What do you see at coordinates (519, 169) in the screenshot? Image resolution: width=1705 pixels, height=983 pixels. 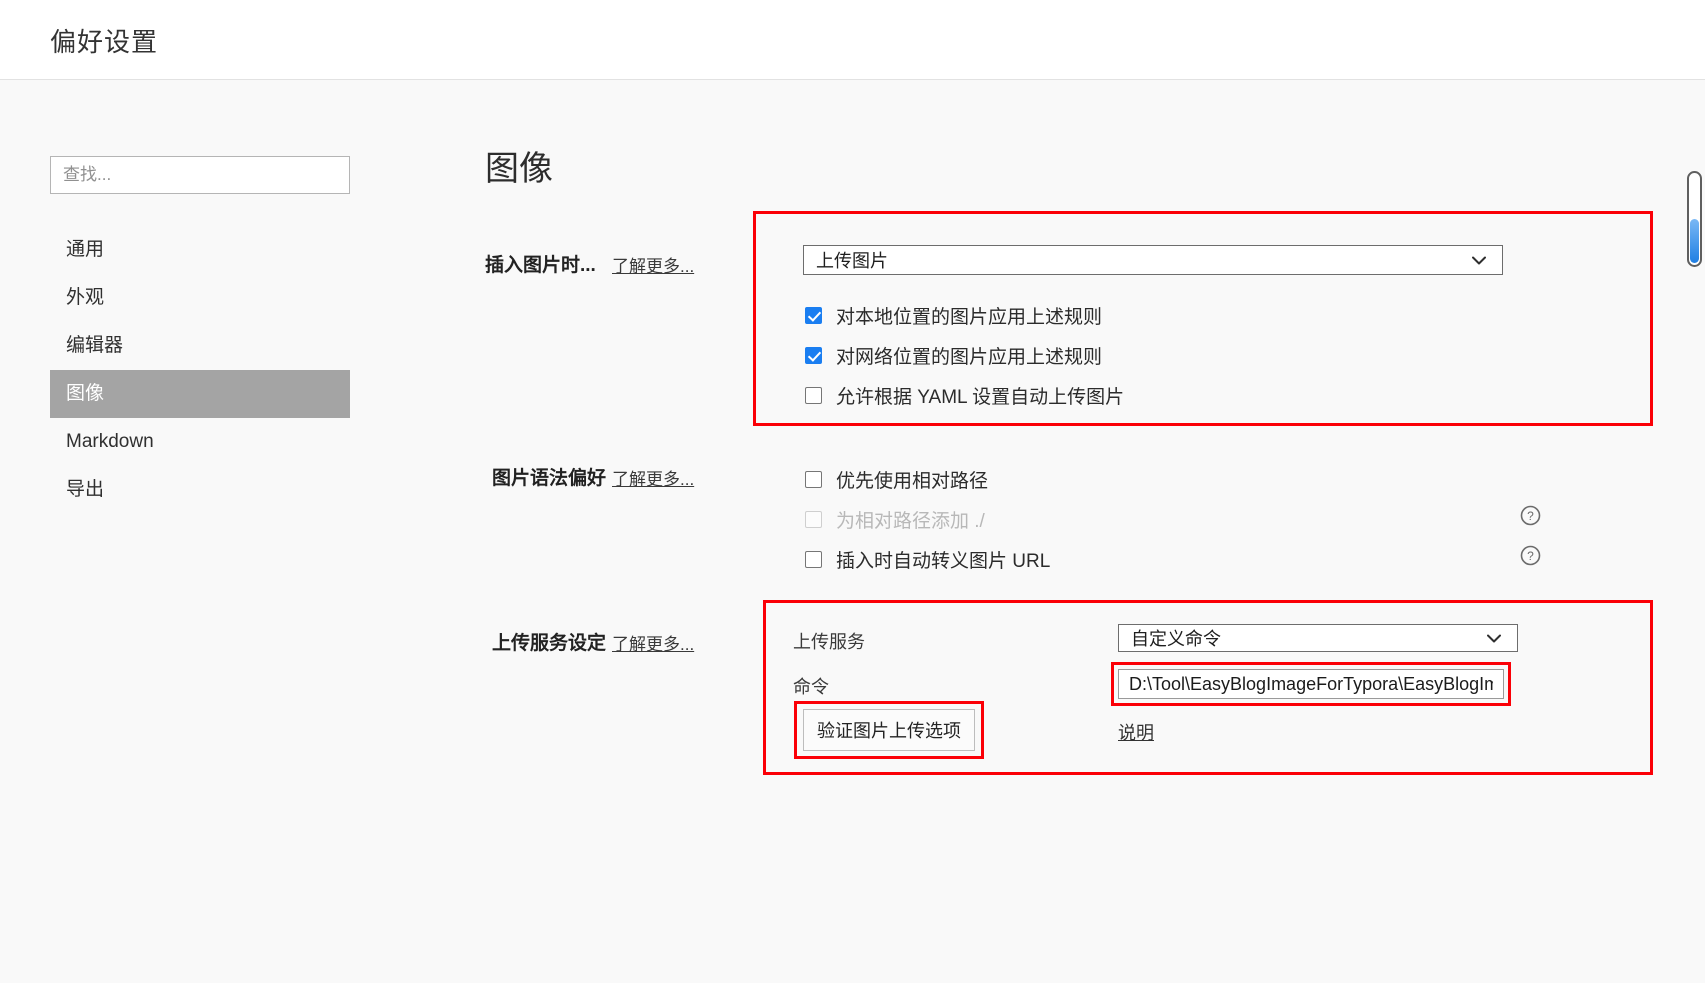 I see `page-title: 图像` at bounding box center [519, 169].